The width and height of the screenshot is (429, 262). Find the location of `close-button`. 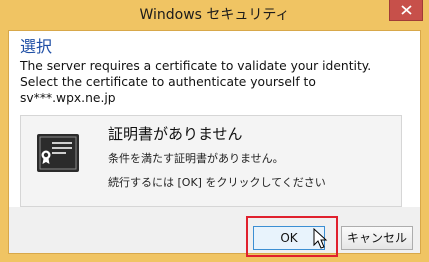

close-button is located at coordinates (406, 10).